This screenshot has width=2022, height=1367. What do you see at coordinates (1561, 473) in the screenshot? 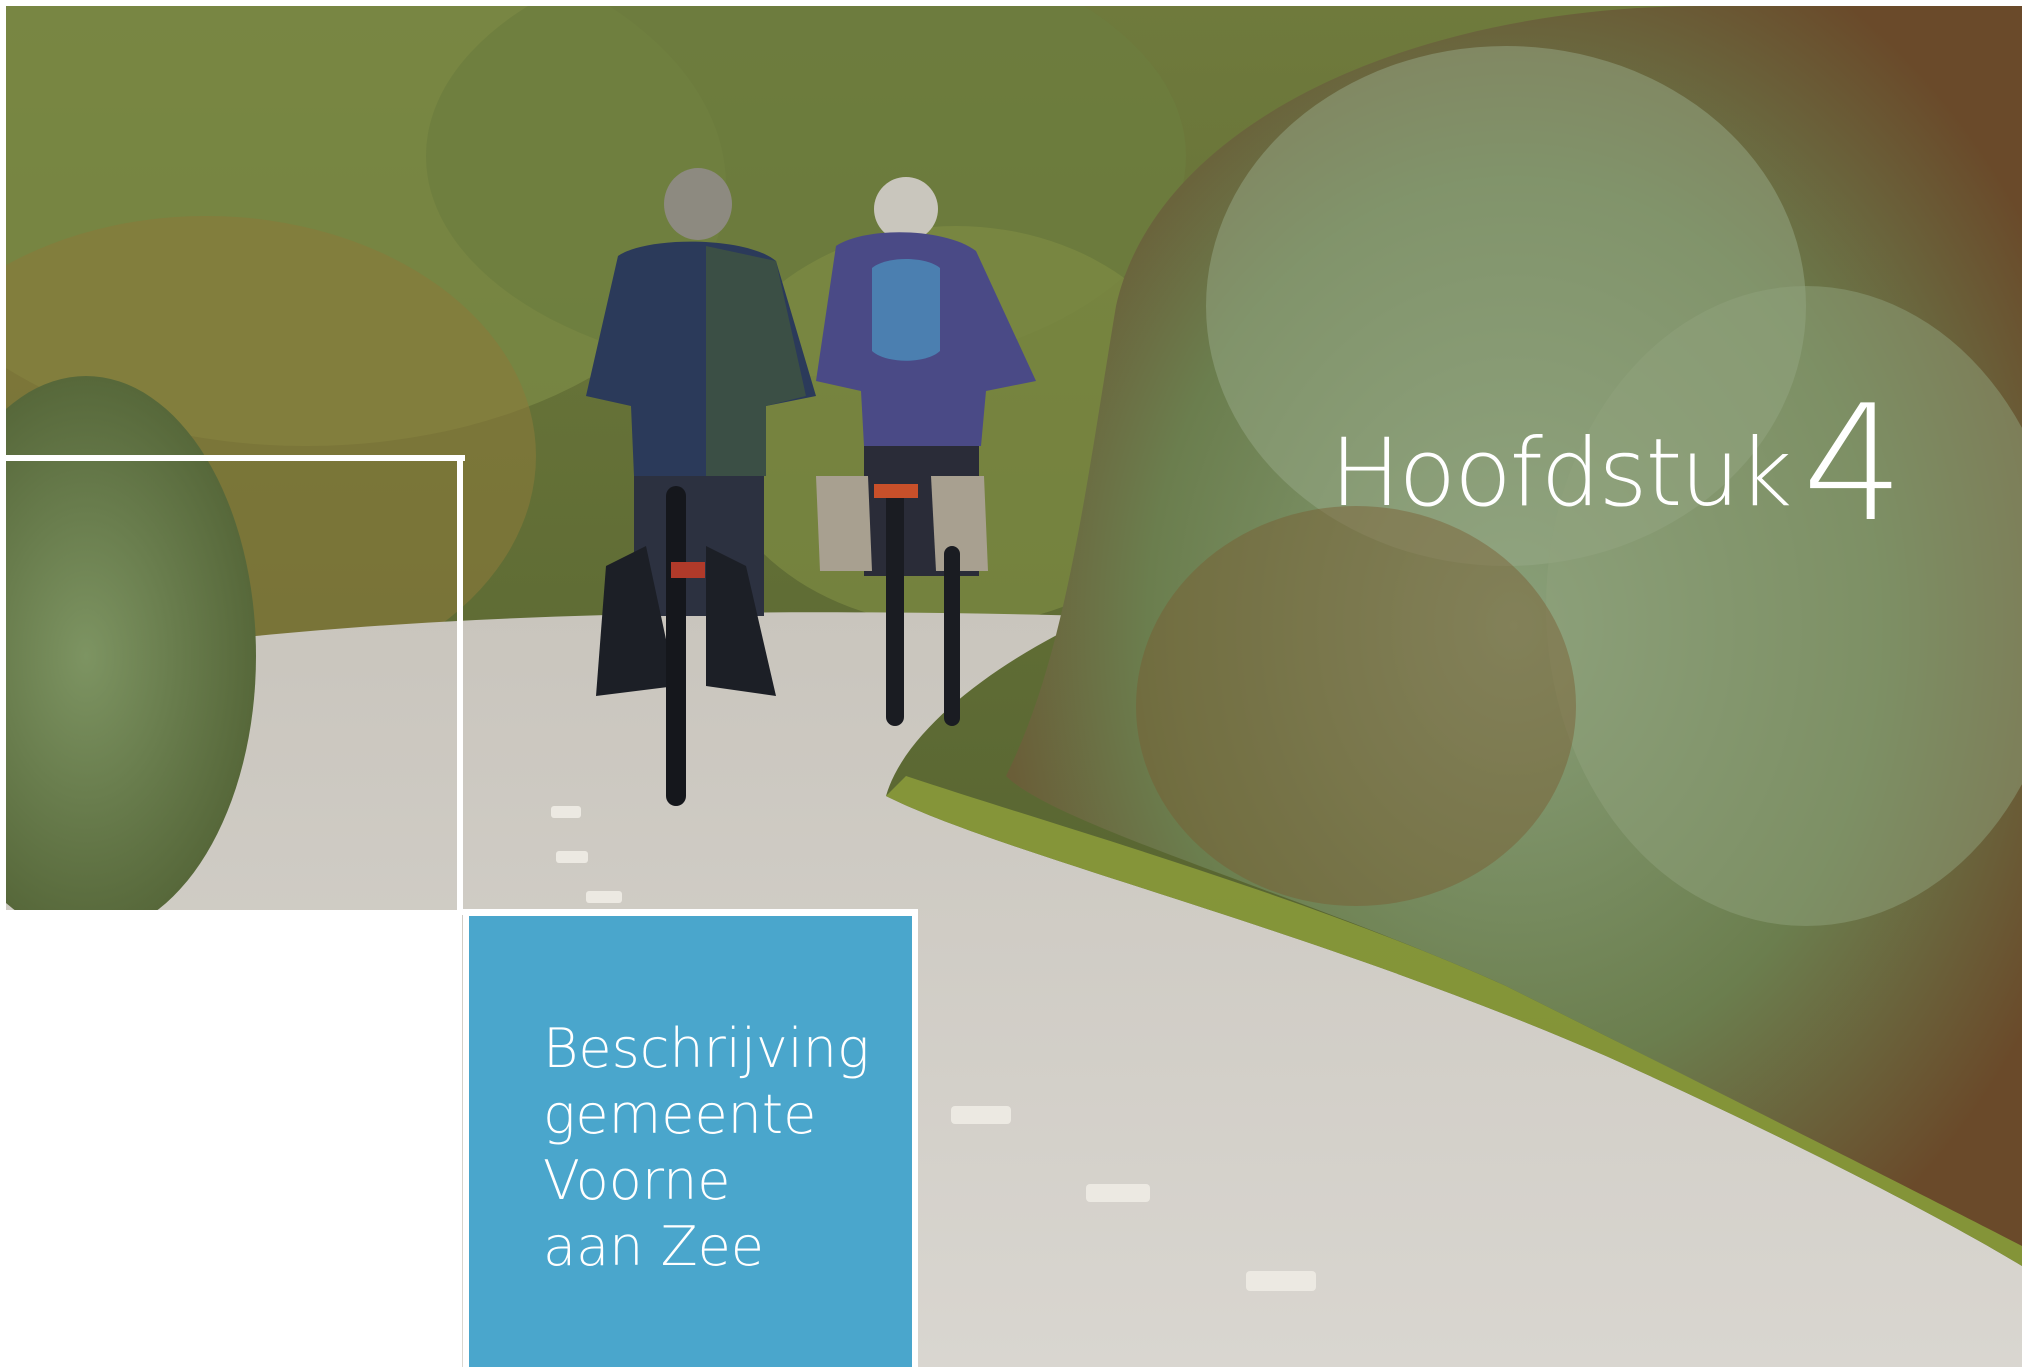
I see `chapter-word: Hoofdstuk` at bounding box center [1561, 473].